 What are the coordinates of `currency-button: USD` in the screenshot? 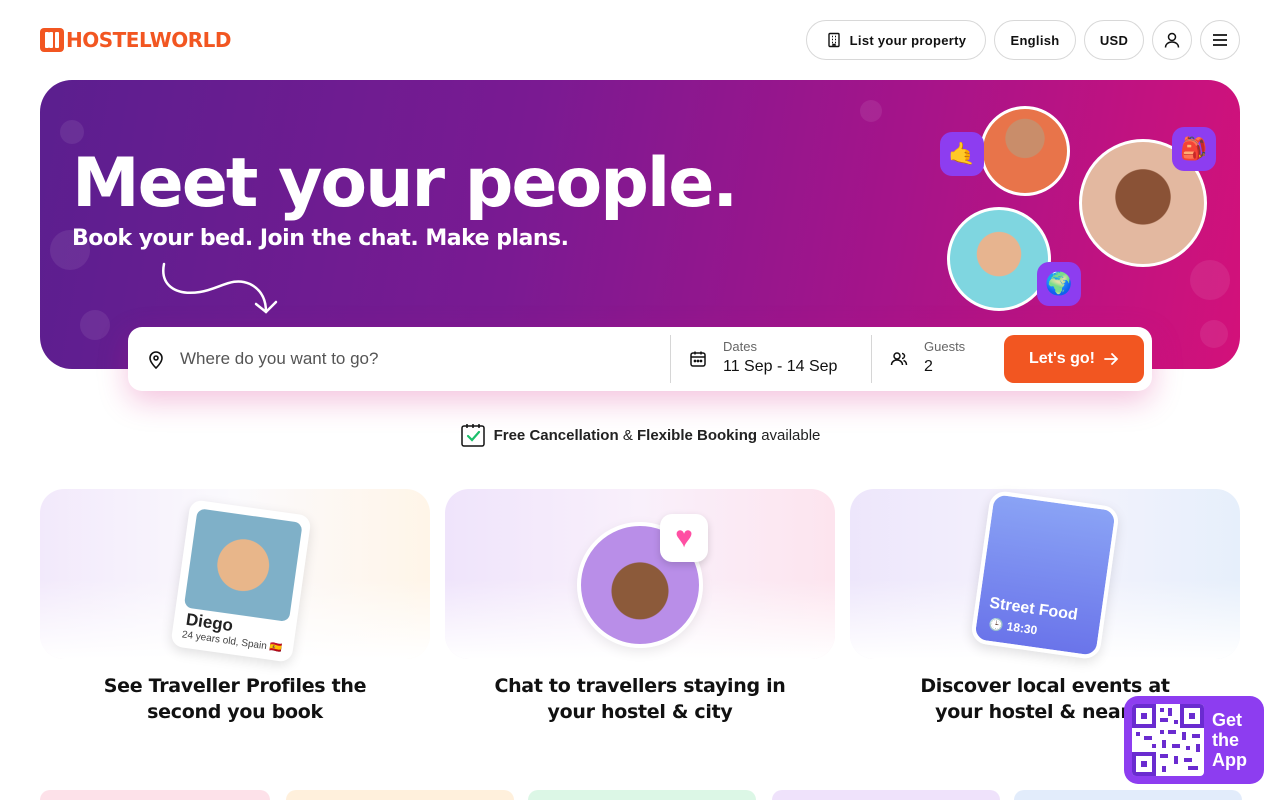 It's located at (1114, 40).